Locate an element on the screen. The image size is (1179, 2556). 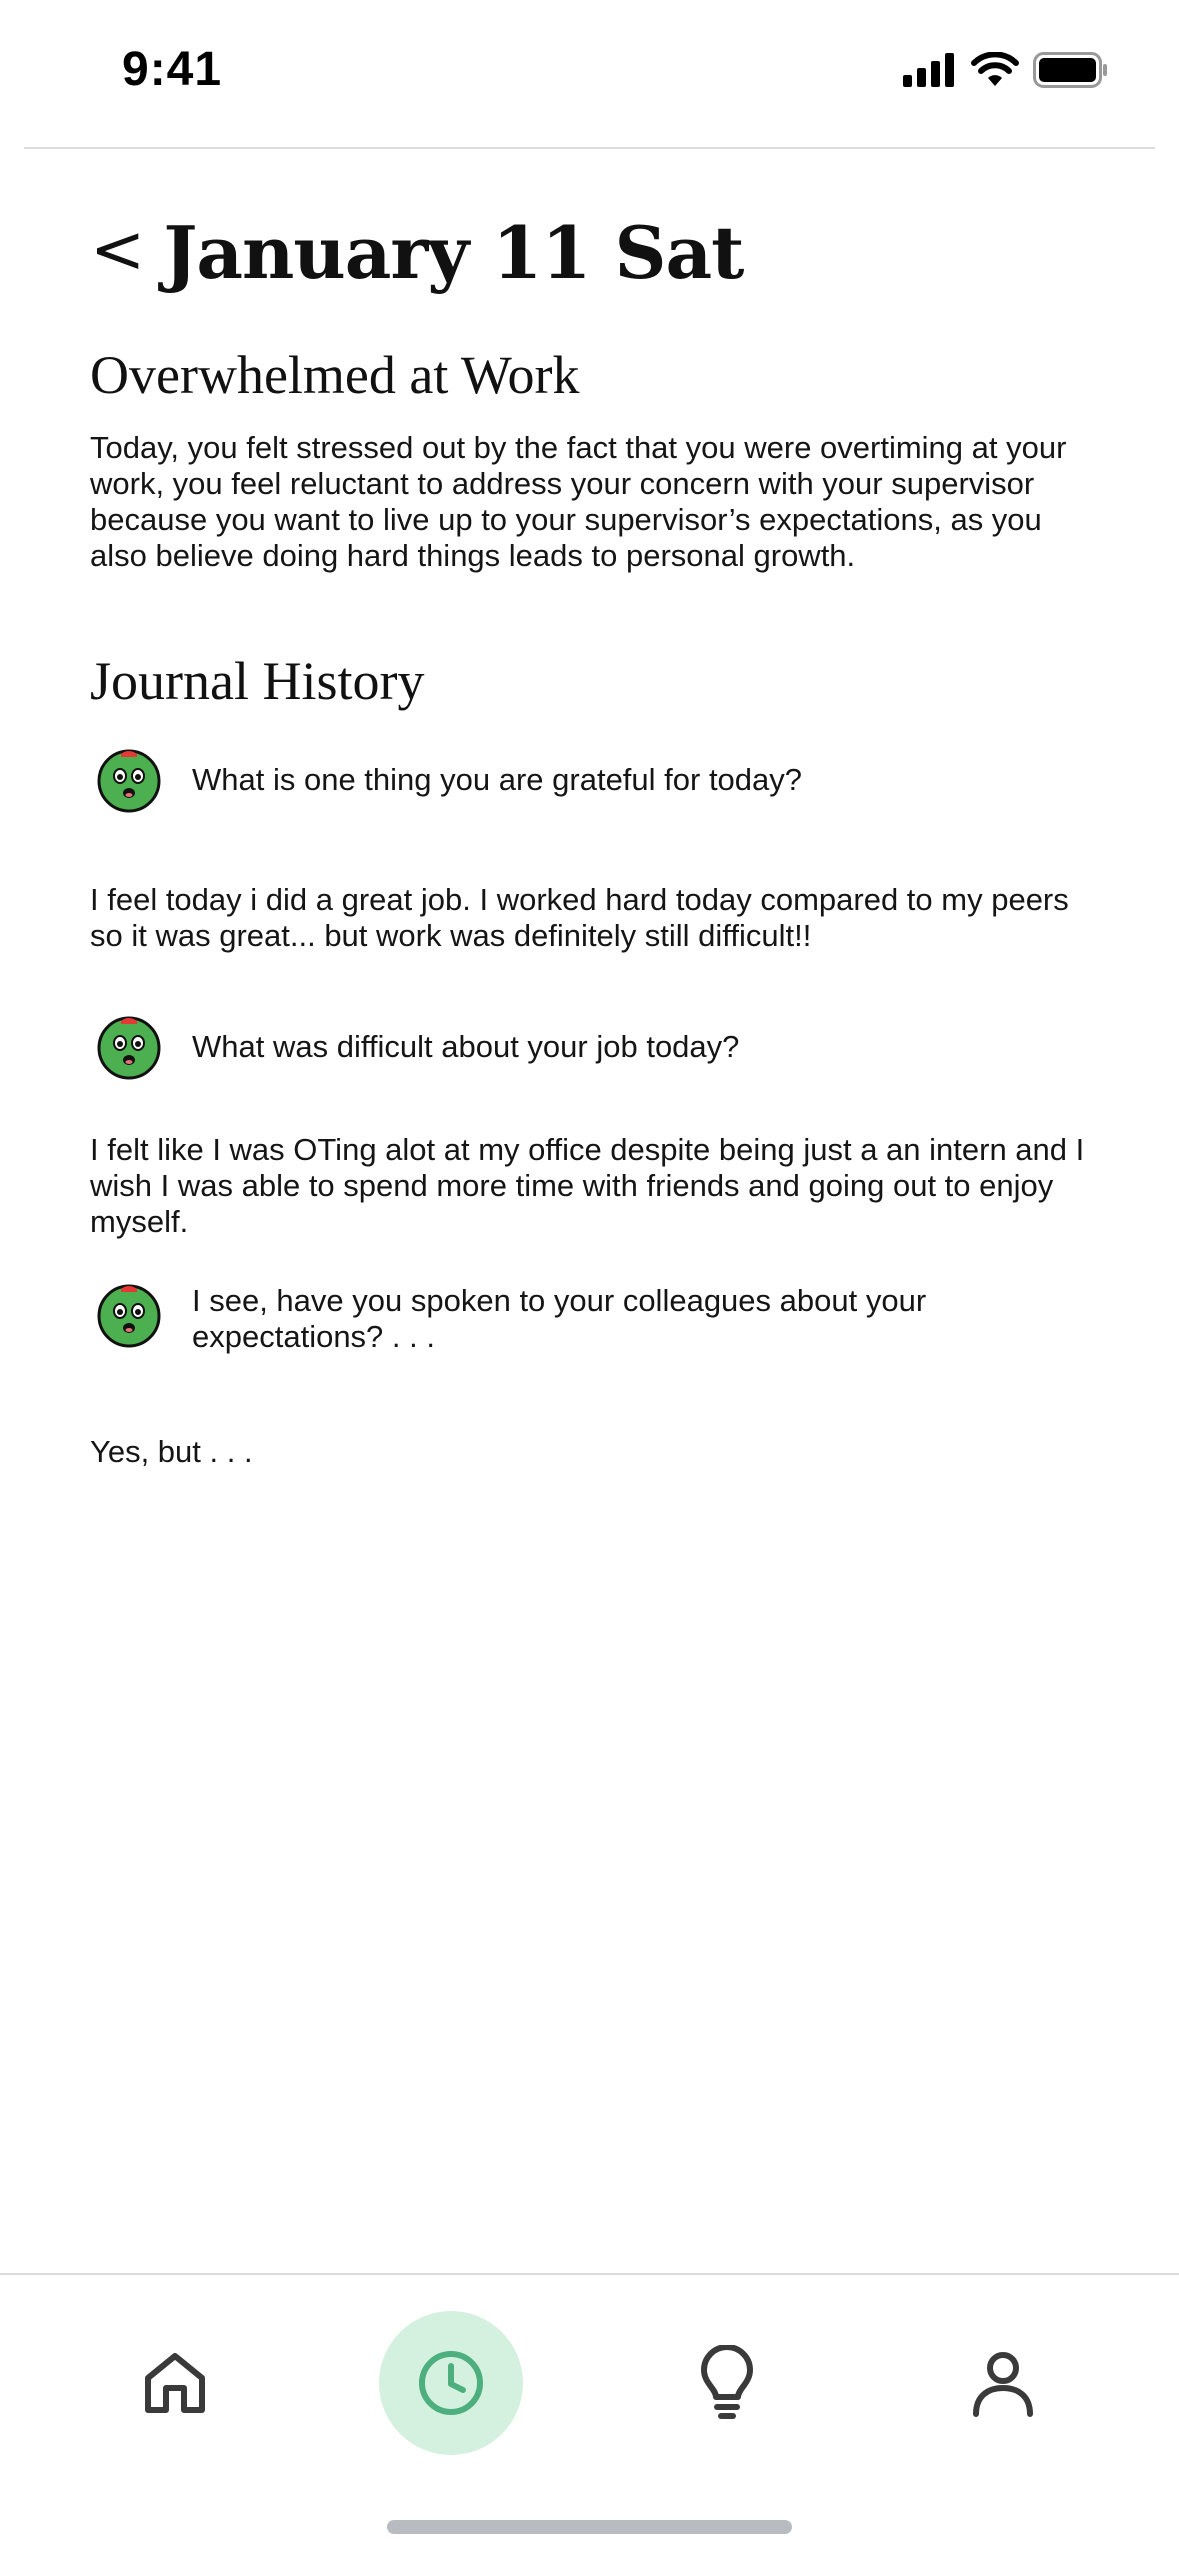
journal-history-title: Journal History is located at coordinates (257, 681).